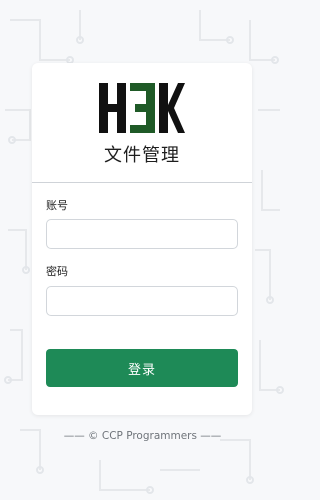 The image size is (320, 500). I want to click on login-button: 登录, so click(142, 368).